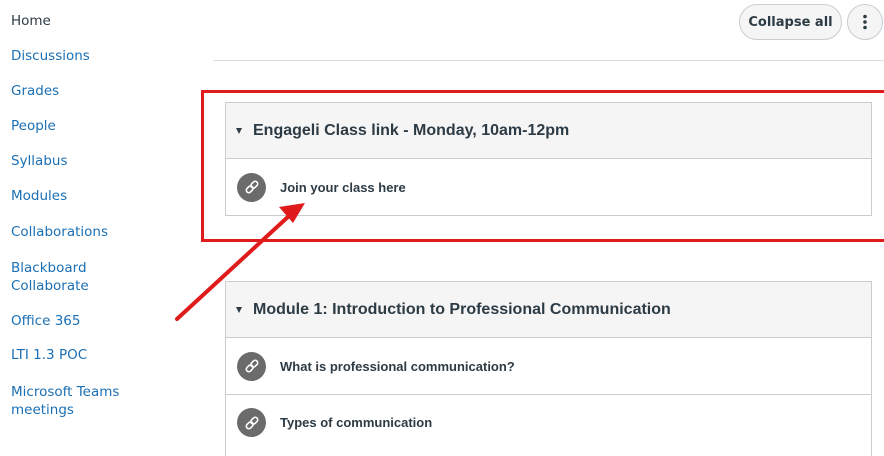 The height and width of the screenshot is (456, 884). Describe the element at coordinates (356, 422) in the screenshot. I see `module-item-title: Types of communication` at that location.